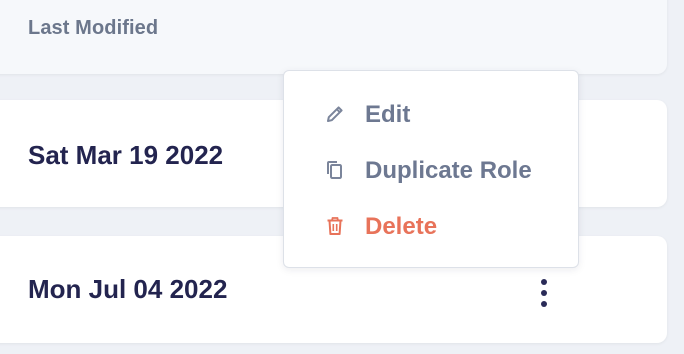  What do you see at coordinates (335, 226) in the screenshot?
I see `trash-icon` at bounding box center [335, 226].